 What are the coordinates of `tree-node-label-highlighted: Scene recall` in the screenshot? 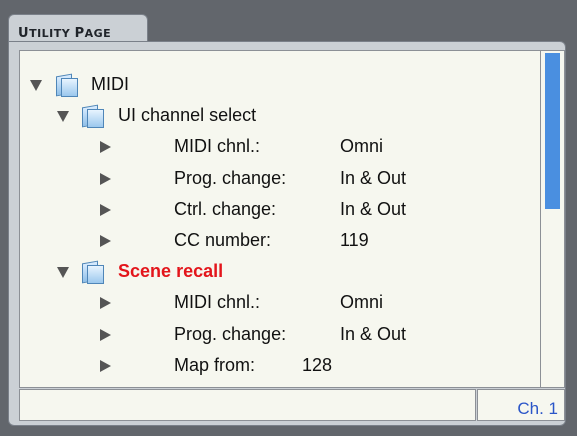 It's located at (171, 271).